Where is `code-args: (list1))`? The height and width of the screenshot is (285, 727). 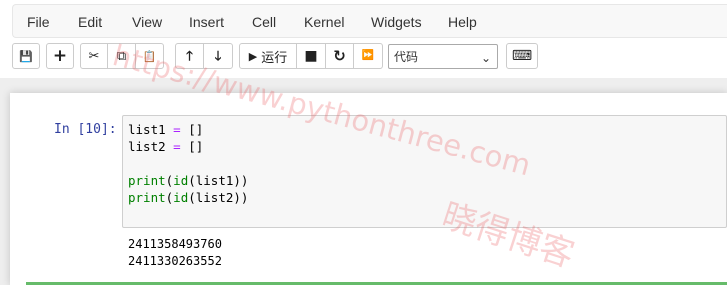
code-args: (list1)) is located at coordinates (218, 180).